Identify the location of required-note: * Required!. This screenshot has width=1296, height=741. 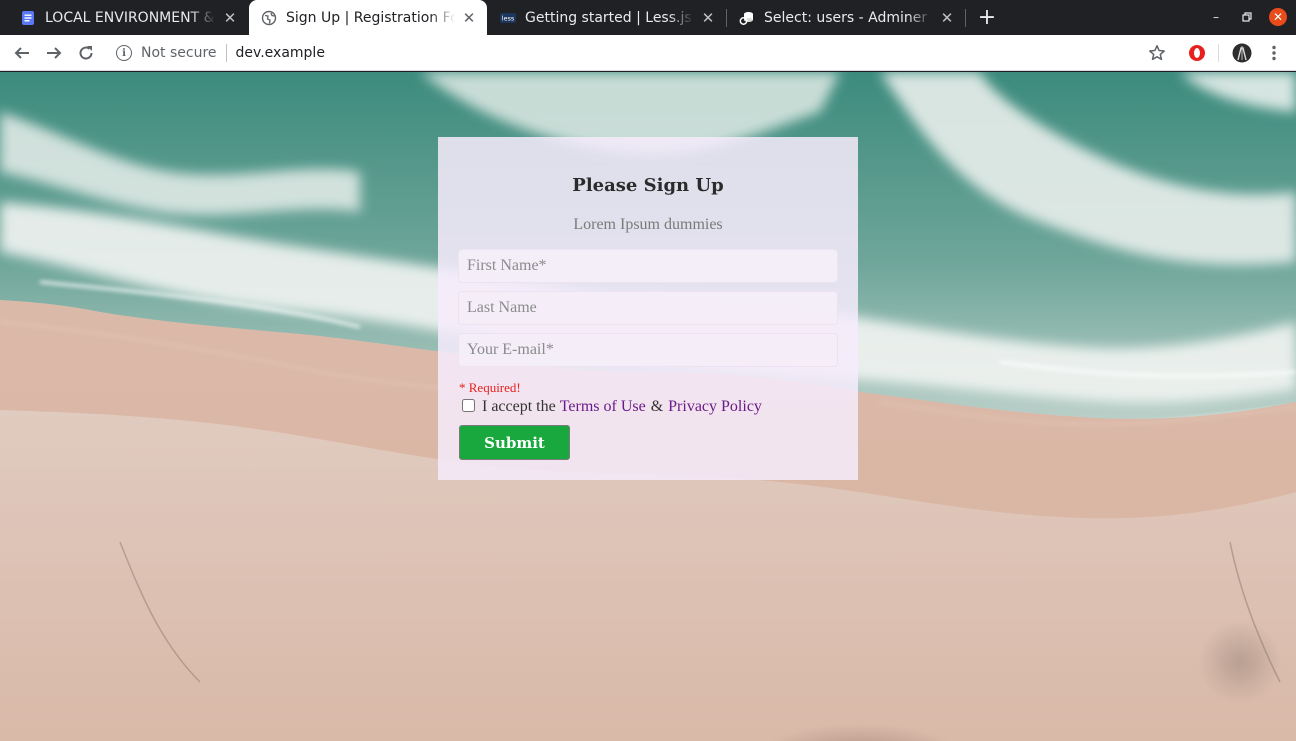
(490, 387).